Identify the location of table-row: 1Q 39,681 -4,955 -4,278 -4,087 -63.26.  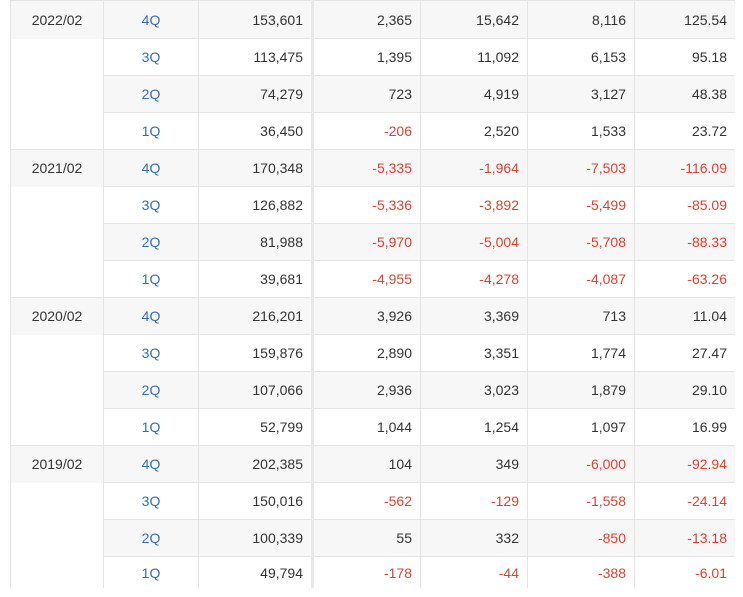
(372, 279).